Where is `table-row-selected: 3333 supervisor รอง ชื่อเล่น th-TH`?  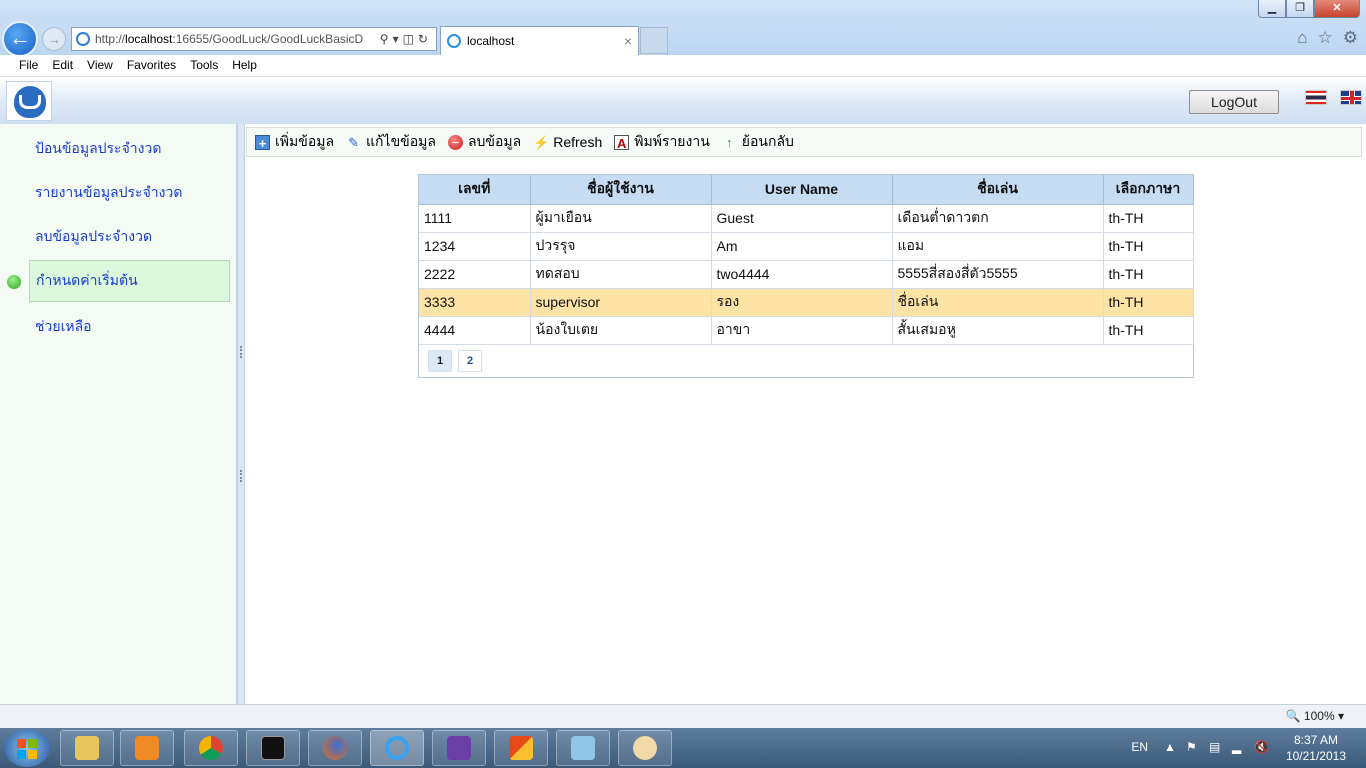
table-row-selected: 3333 supervisor รอง ชื่อเล่น th-TH is located at coordinates (806, 302).